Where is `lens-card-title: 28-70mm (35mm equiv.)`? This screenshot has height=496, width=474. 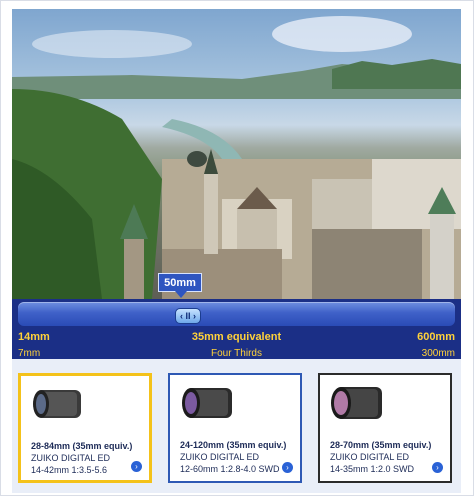 lens-card-title: 28-70mm (35mm equiv.) is located at coordinates (381, 445).